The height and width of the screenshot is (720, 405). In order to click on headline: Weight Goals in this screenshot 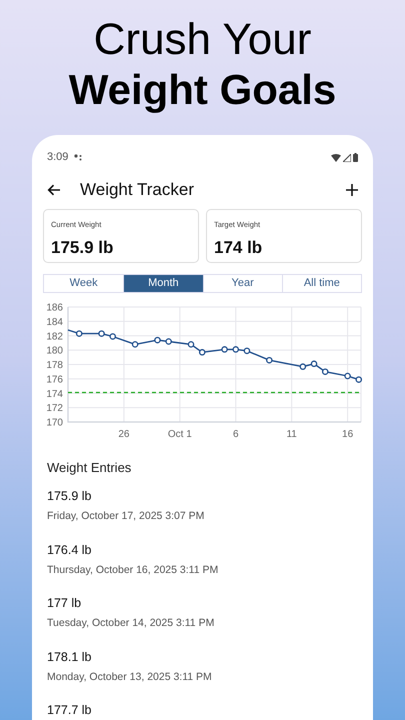, I will do `click(202, 90)`.